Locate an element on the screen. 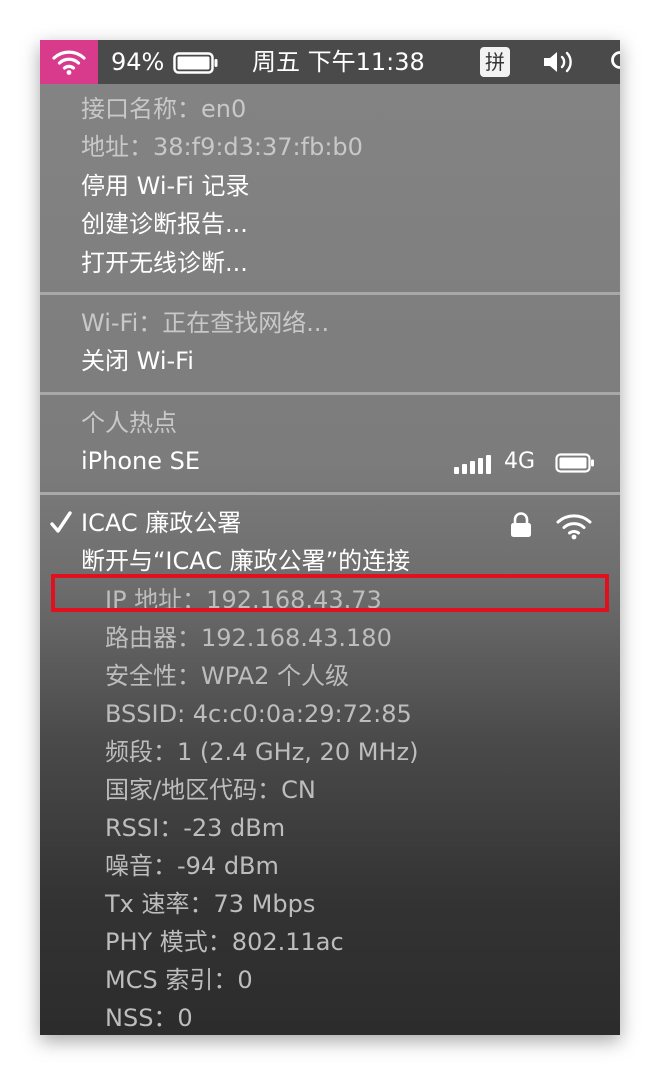 This screenshot has width=660, height=1076. battery-percentage: 94% is located at coordinates (138, 62).